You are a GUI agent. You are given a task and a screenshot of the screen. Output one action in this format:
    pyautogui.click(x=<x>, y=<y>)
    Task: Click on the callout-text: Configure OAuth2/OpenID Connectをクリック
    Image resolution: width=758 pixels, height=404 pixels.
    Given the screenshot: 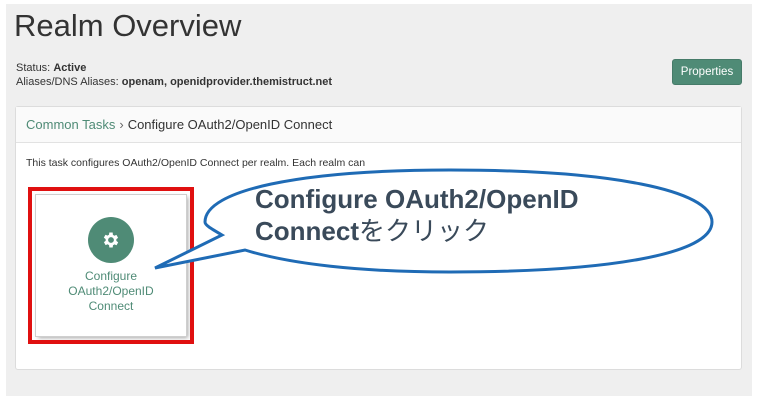 What is the action you would take?
    pyautogui.click(x=465, y=215)
    